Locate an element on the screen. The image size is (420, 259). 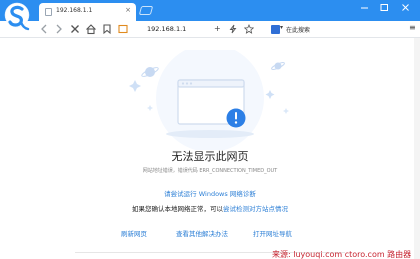
watermark: 来源: luyouqi.com ctoro.com 路由器 is located at coordinates (342, 254).